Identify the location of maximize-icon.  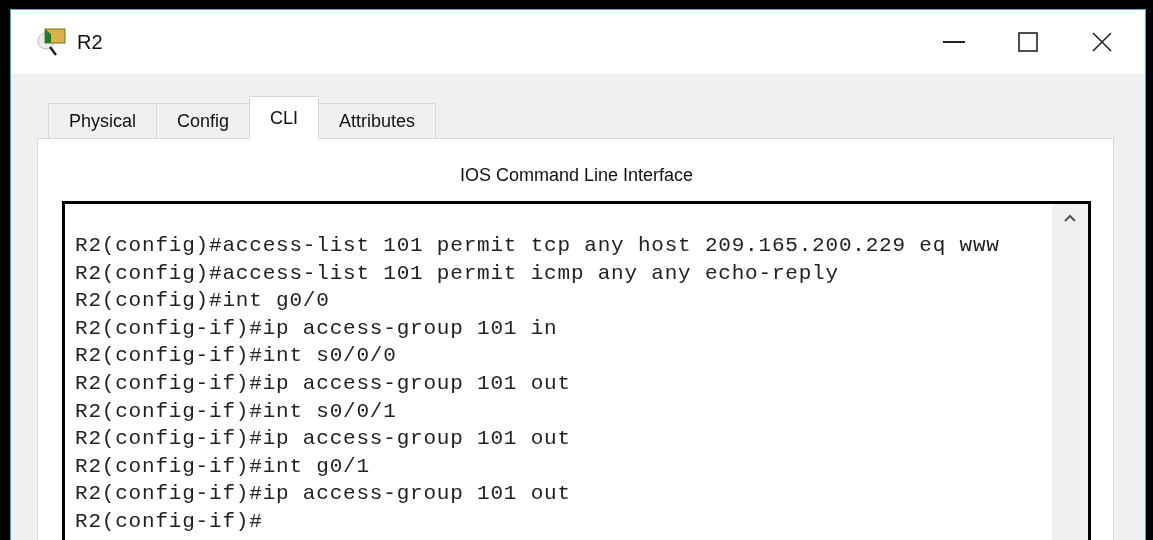
(1028, 42).